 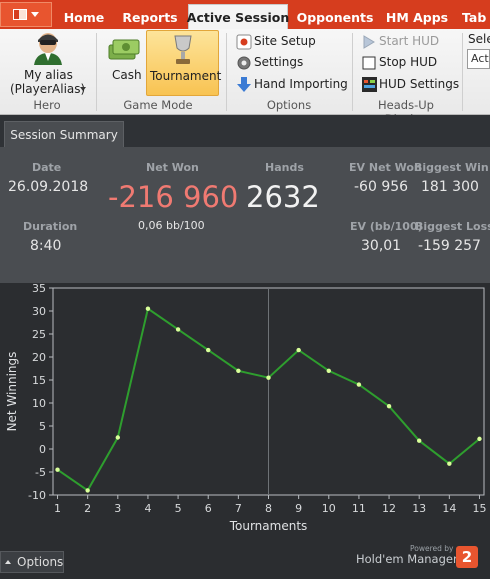 I want to click on date-value: 26.09.2018, so click(x=48, y=187).